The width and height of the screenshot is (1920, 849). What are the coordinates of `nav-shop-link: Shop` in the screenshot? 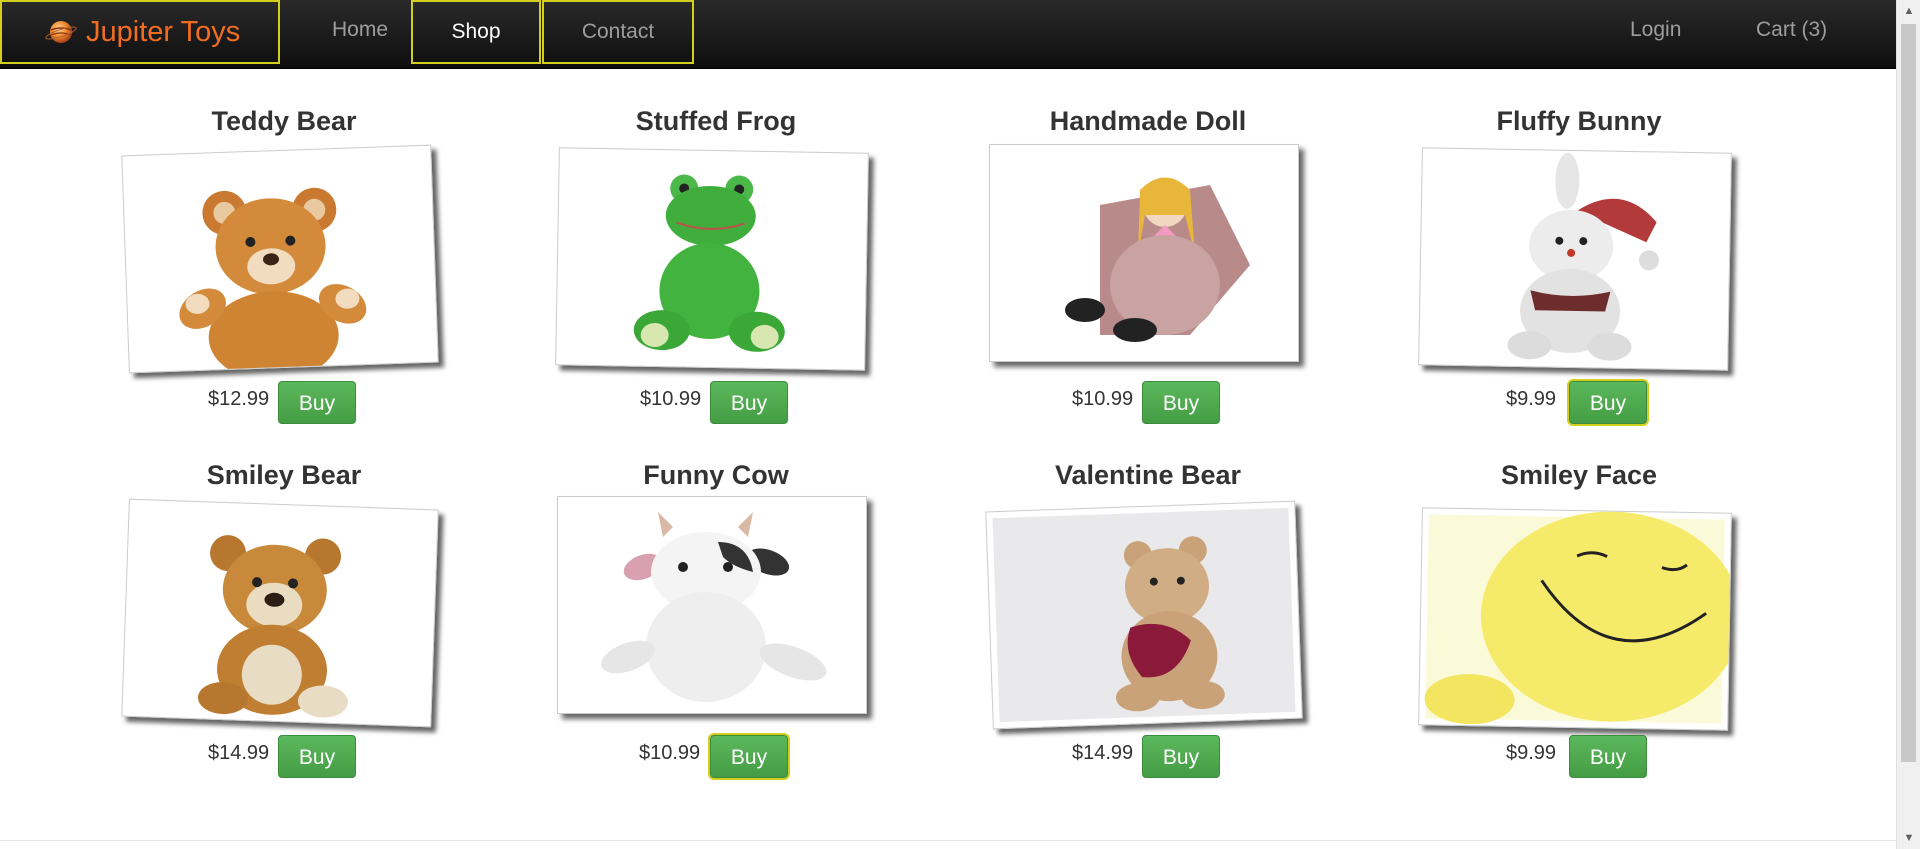 It's located at (476, 32).